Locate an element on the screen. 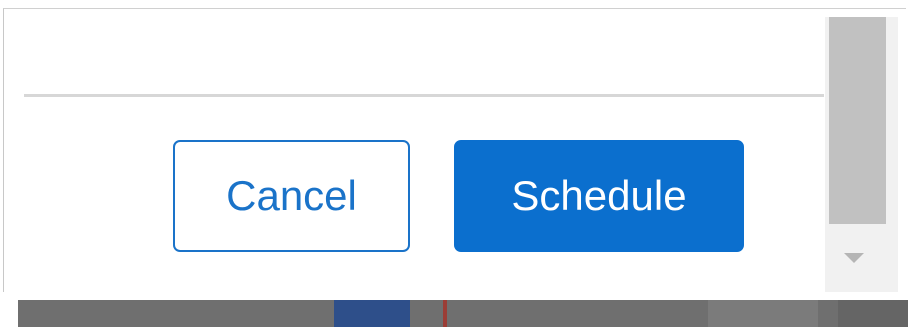  vertical-scrollbar is located at coordinates (861, 154).